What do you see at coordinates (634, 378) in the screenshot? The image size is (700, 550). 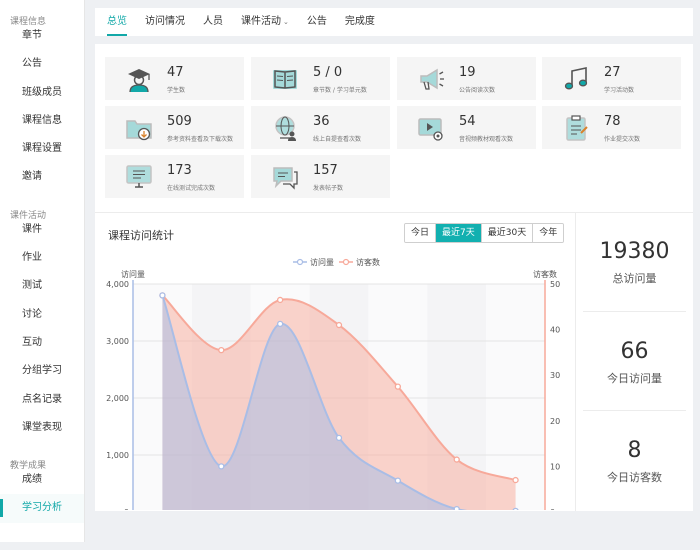 I see `today-visits-label: 今日访问量` at bounding box center [634, 378].